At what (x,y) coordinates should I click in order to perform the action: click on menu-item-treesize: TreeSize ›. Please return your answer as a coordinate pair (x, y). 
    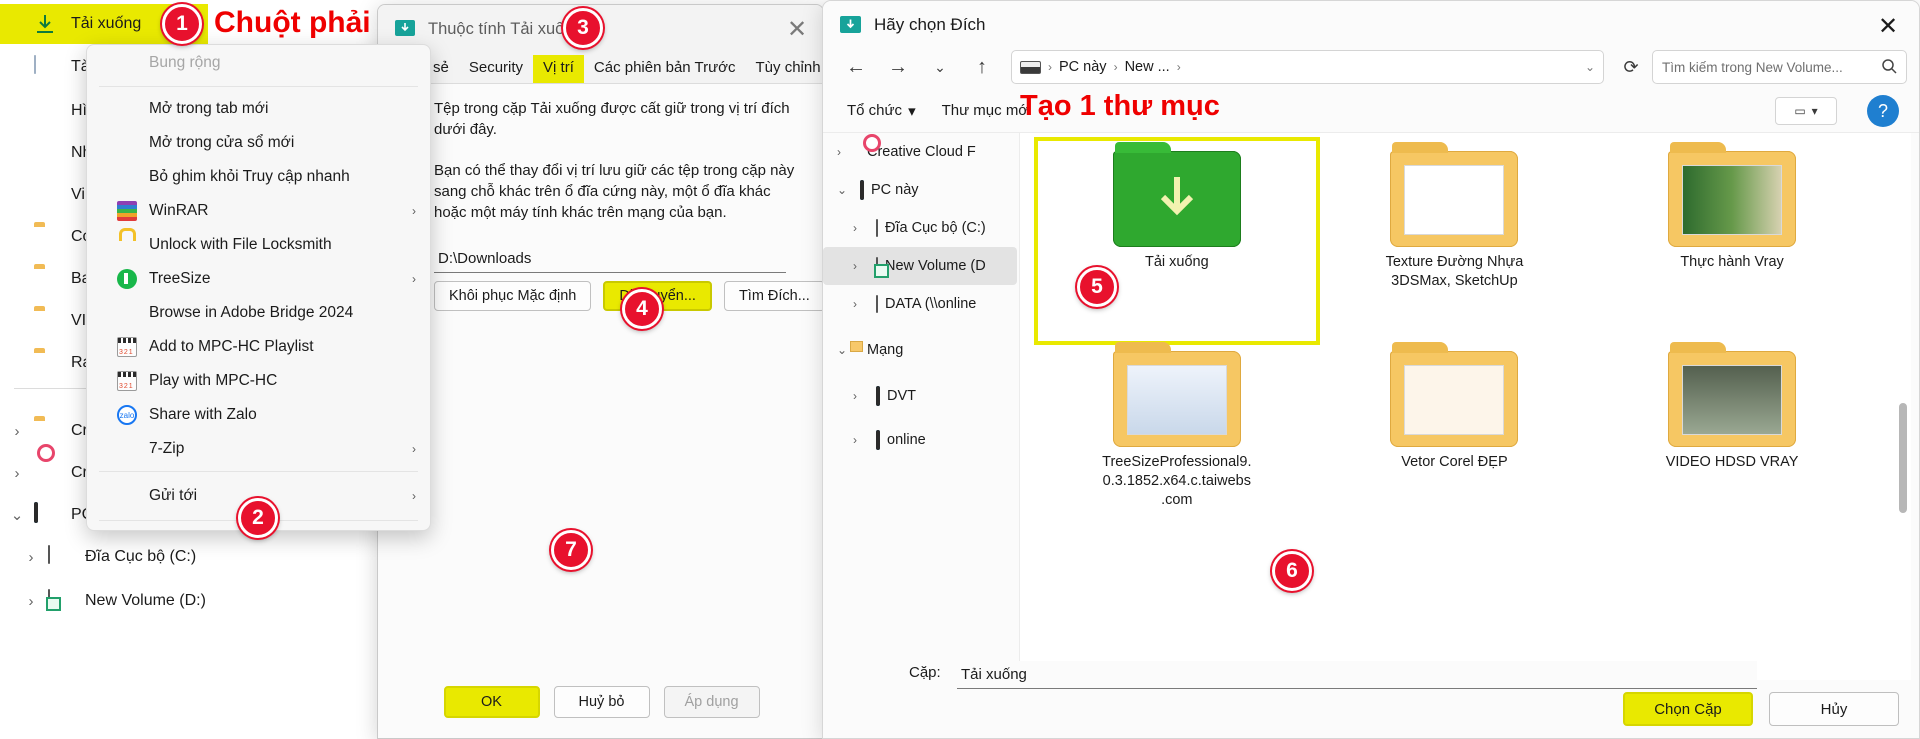
    Looking at the image, I should click on (258, 279).